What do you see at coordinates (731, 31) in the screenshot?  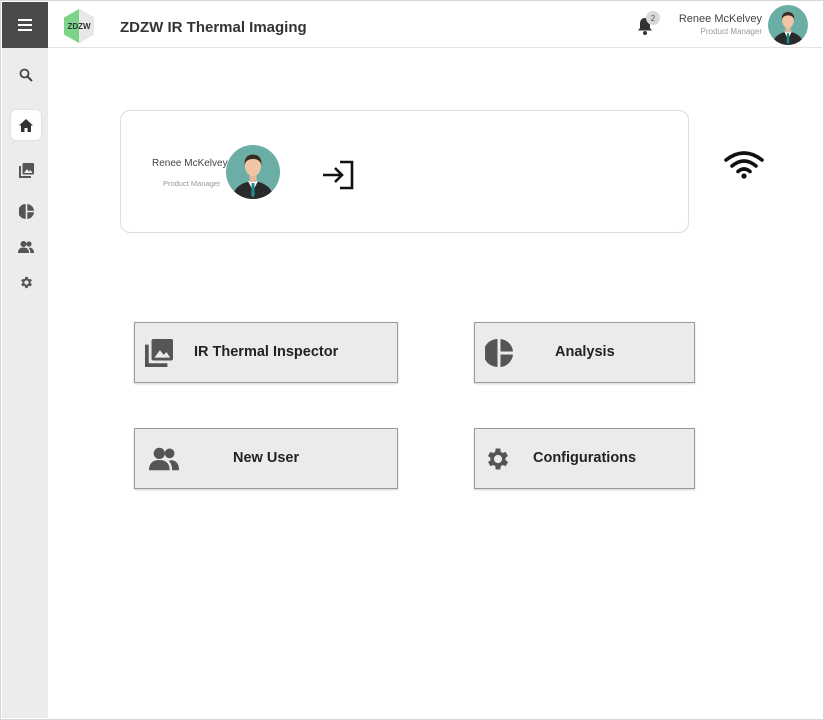 I see `header-user-role: Product Manager` at bounding box center [731, 31].